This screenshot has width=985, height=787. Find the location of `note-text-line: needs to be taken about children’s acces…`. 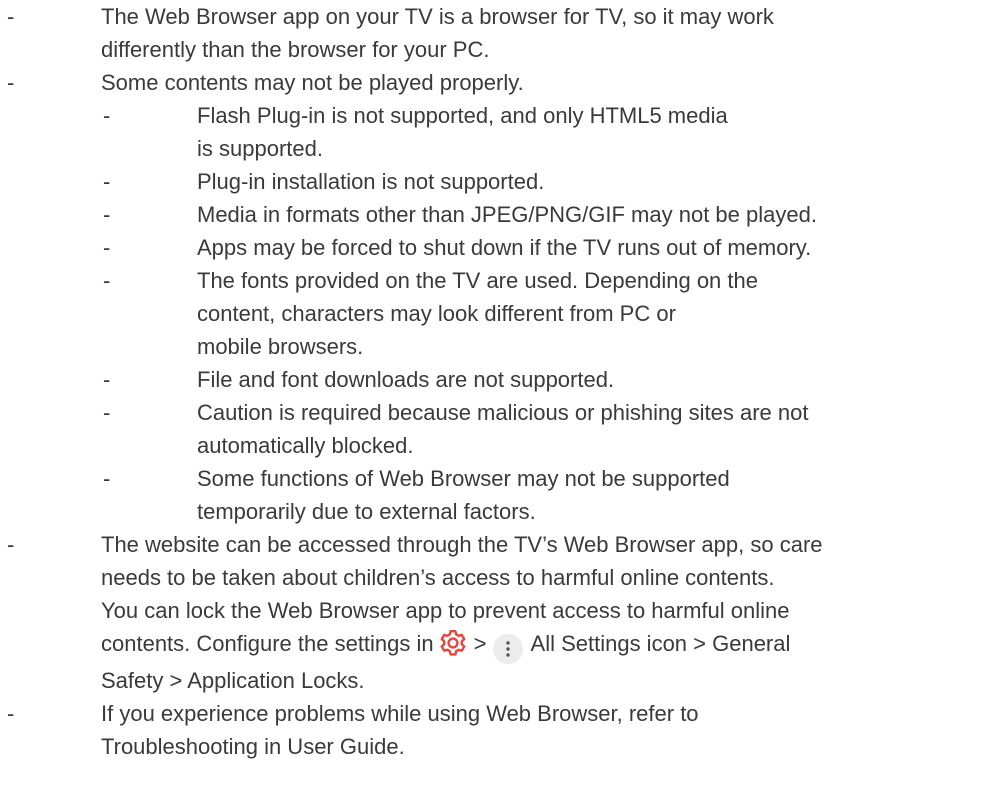

note-text-line: needs to be taken about children’s acces… is located at coordinates (438, 577).